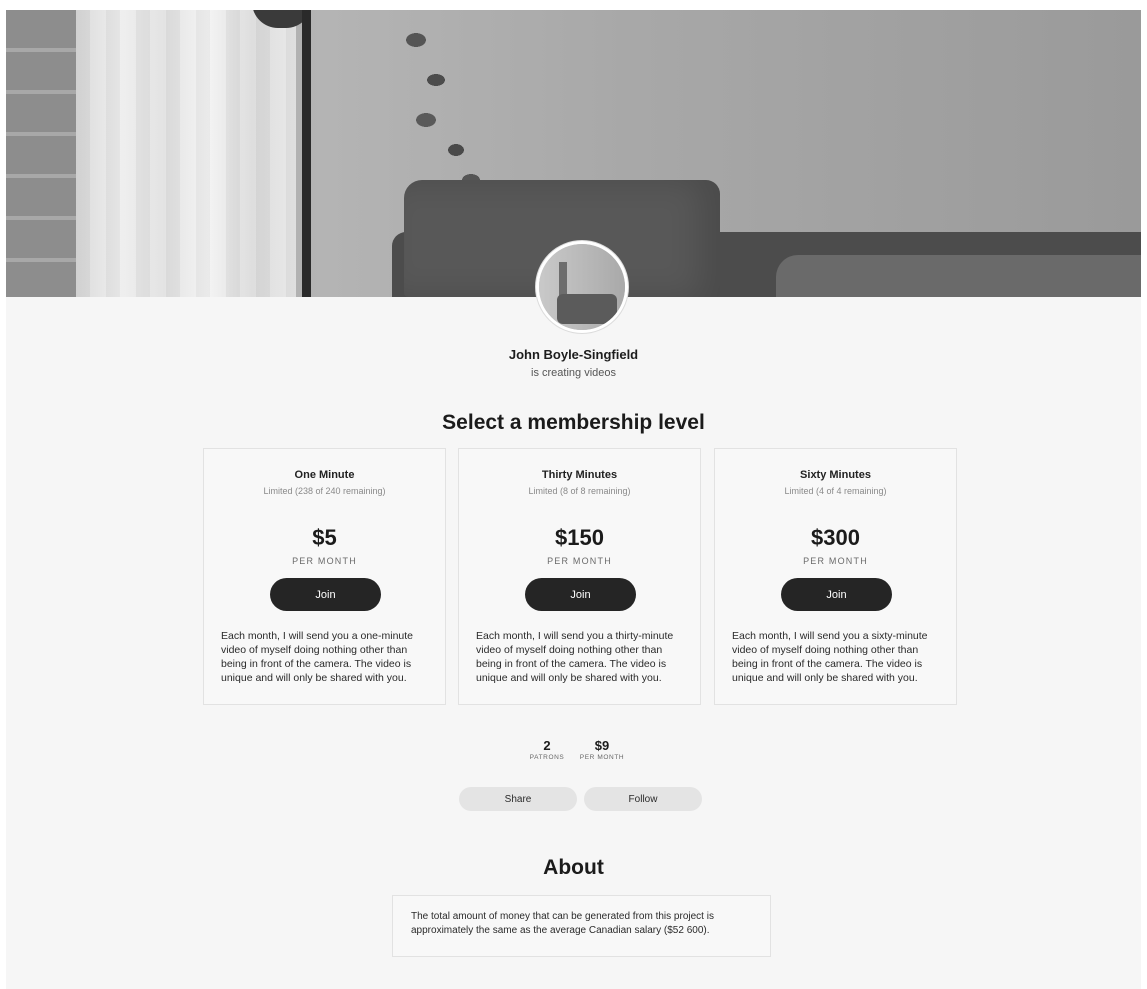  I want to click on patrons-label: PATRONS, so click(547, 757).